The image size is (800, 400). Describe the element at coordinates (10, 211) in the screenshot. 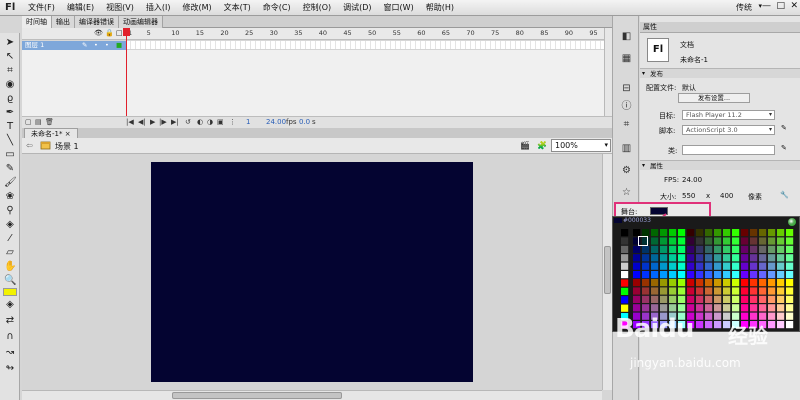

I see `bone-tool-icon: ⚲` at that location.